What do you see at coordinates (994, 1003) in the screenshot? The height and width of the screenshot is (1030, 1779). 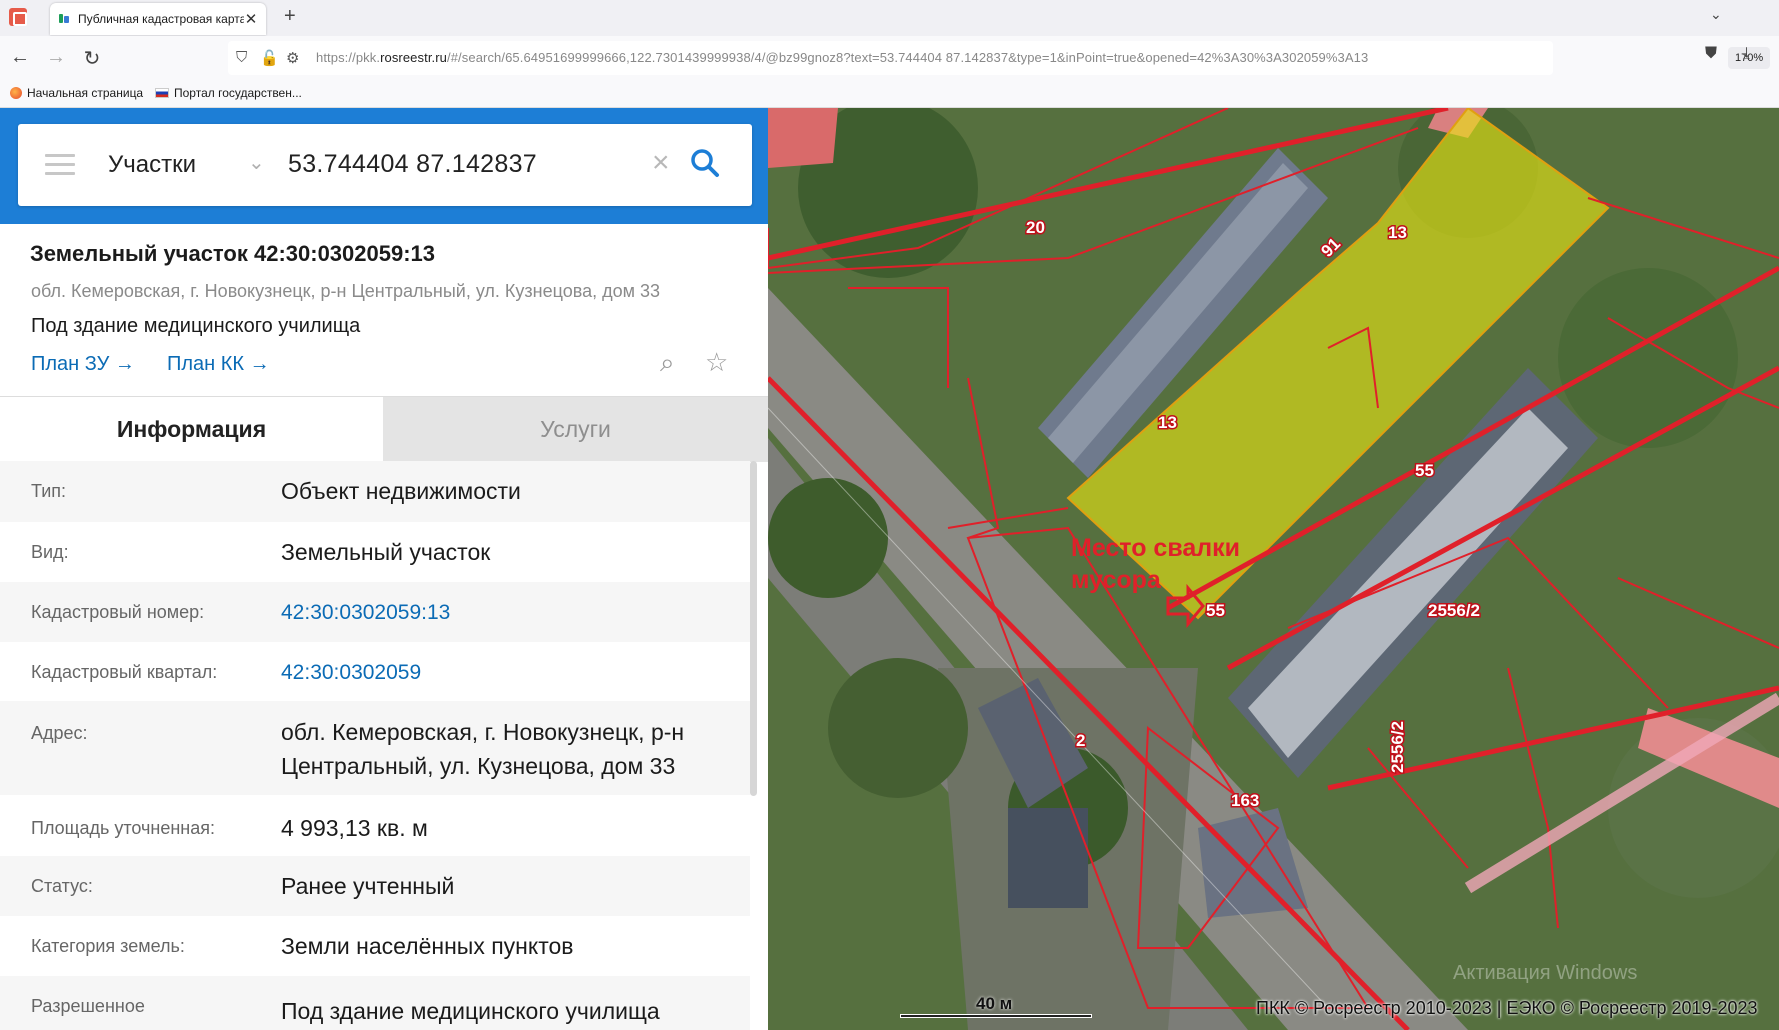 I see `scale-label: 40 м` at bounding box center [994, 1003].